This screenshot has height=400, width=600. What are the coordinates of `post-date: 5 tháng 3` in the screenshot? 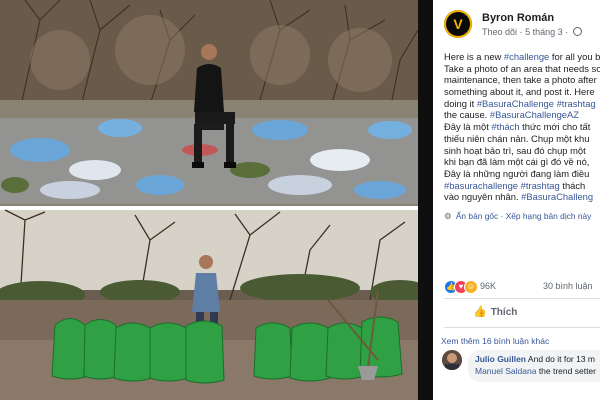 It's located at (544, 32).